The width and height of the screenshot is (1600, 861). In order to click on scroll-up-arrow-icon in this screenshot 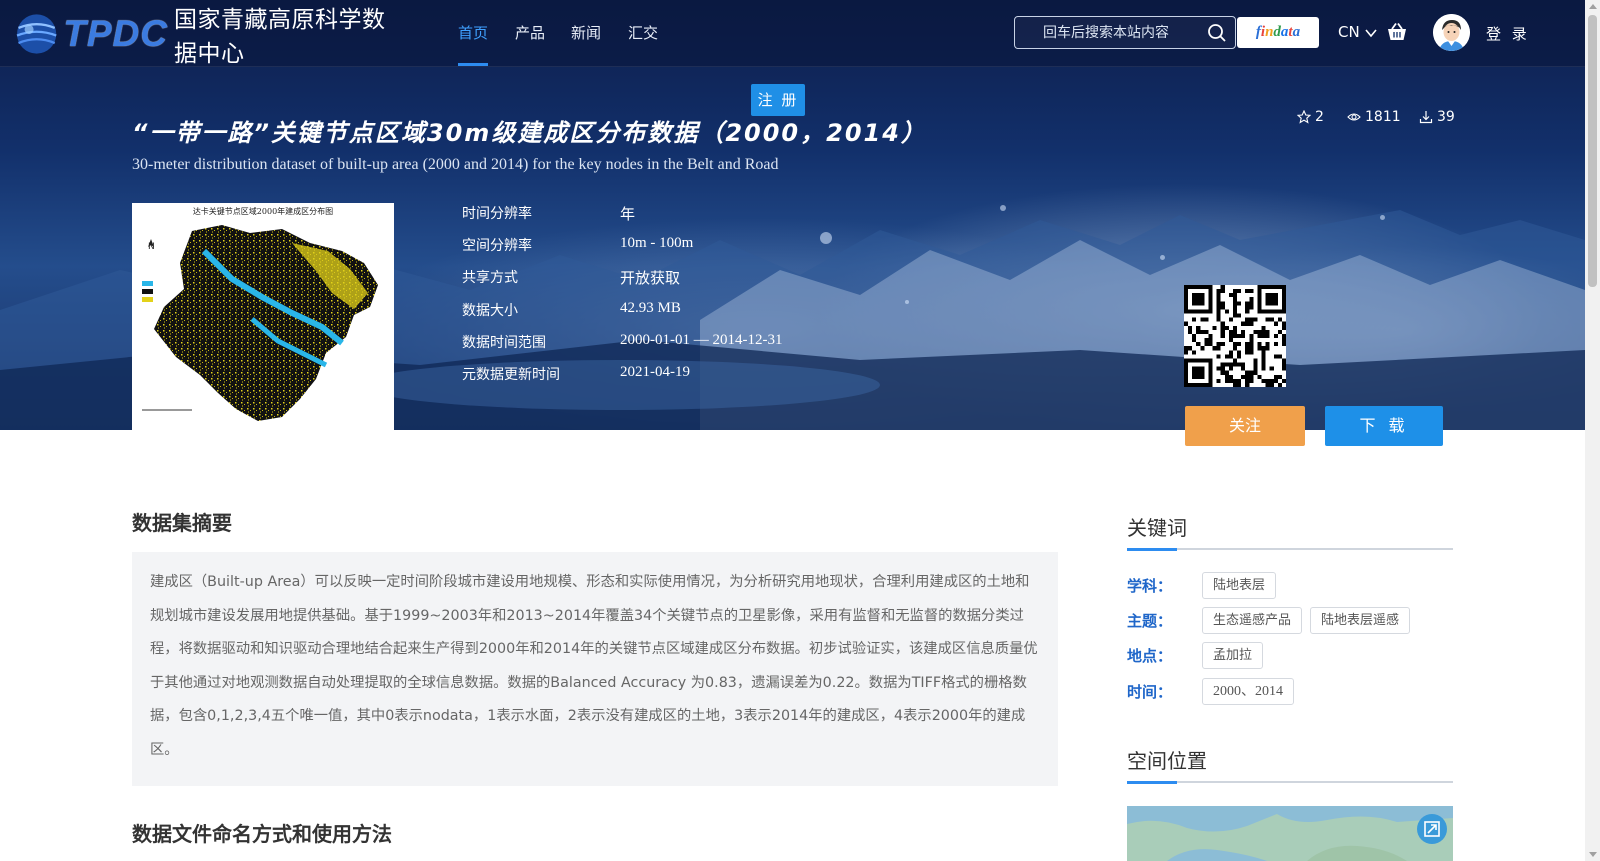, I will do `click(1593, 6)`.